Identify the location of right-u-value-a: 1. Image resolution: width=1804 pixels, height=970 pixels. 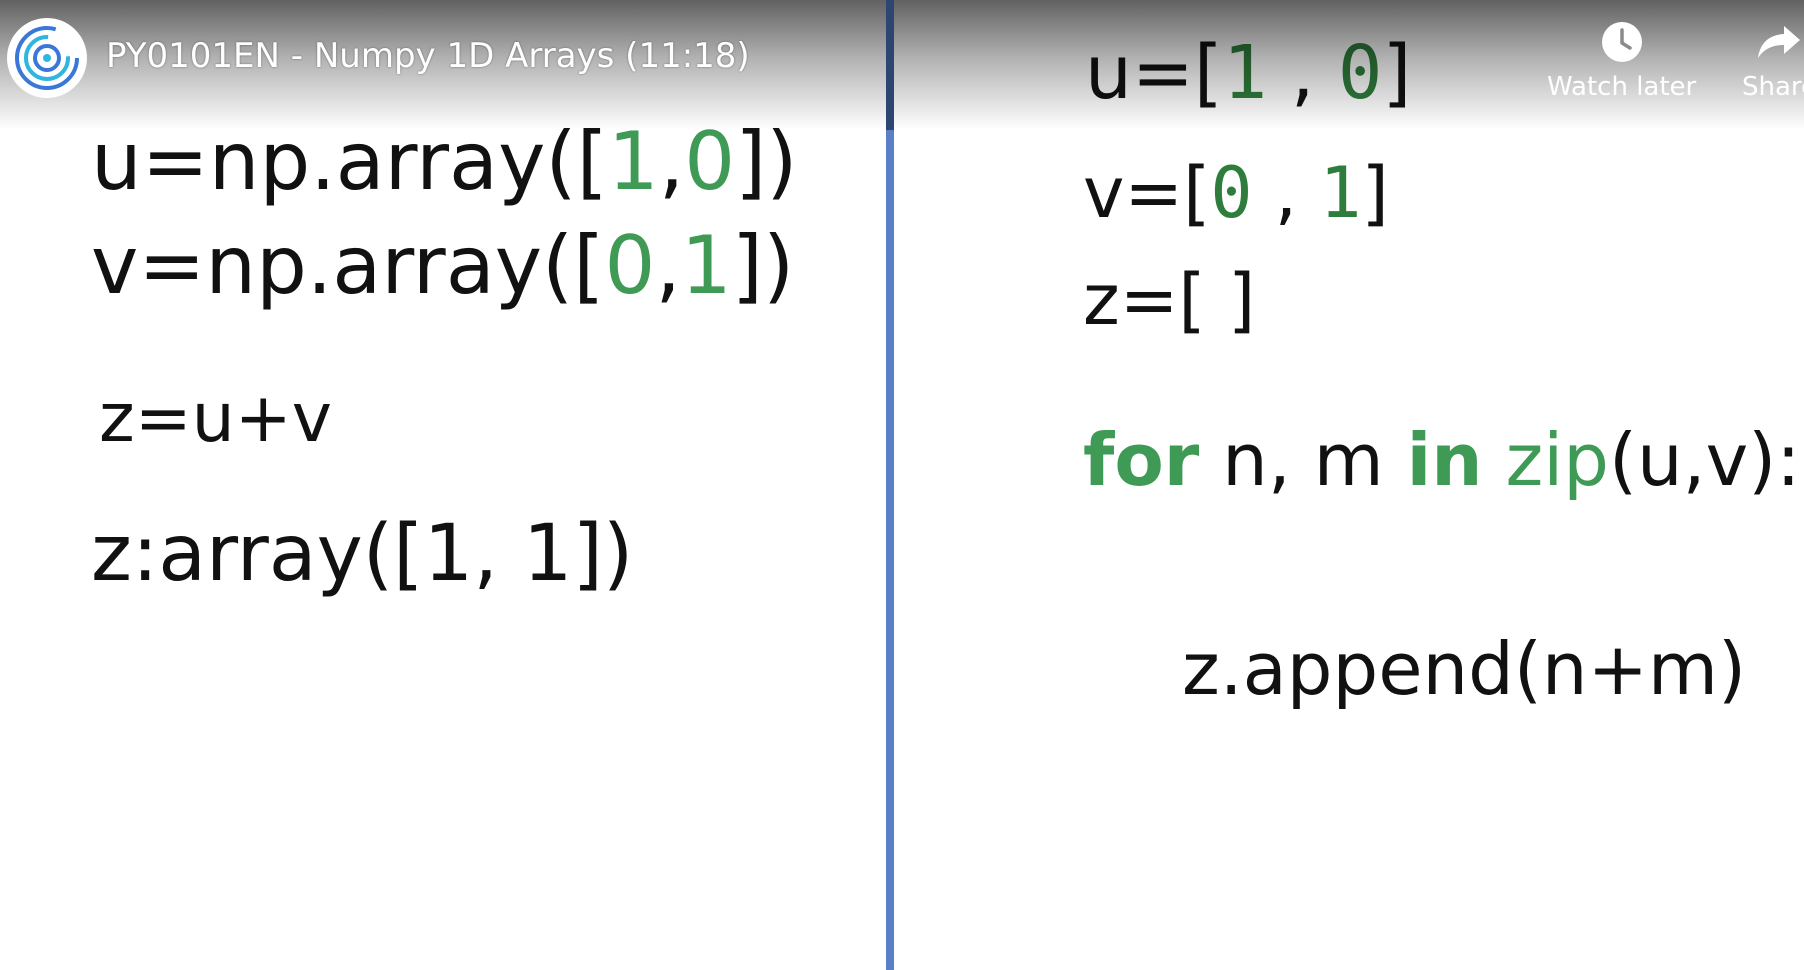
(1245, 73).